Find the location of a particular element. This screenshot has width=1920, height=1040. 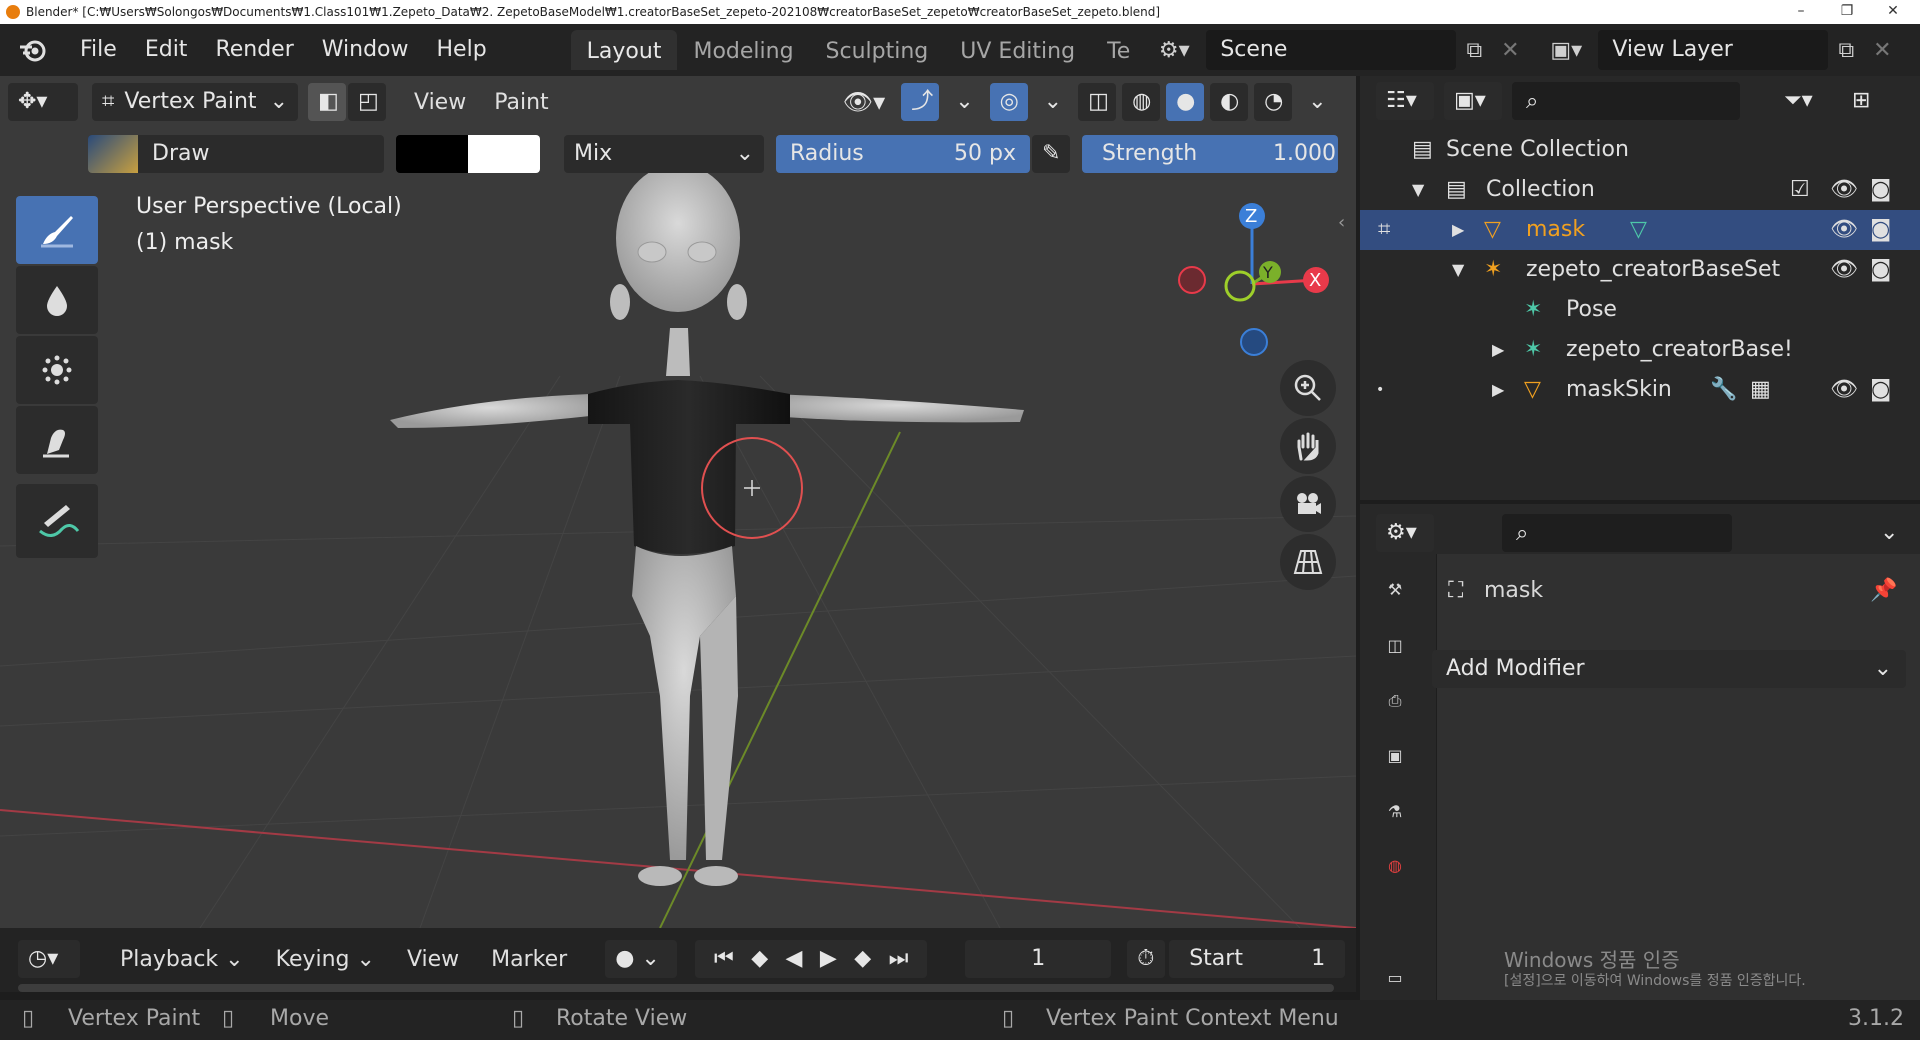

view-layer-tab-icon: ▣ is located at coordinates (1395, 755).